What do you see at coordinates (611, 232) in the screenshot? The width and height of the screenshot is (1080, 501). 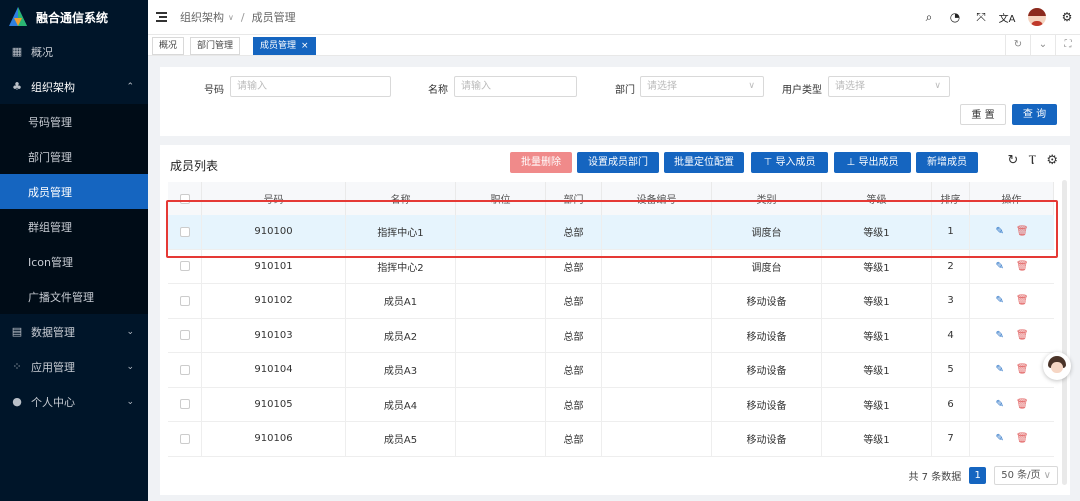 I see `table-row: 910100 指挥中心1 总部 调度台 等级1 1 ✎ 🗑` at bounding box center [611, 232].